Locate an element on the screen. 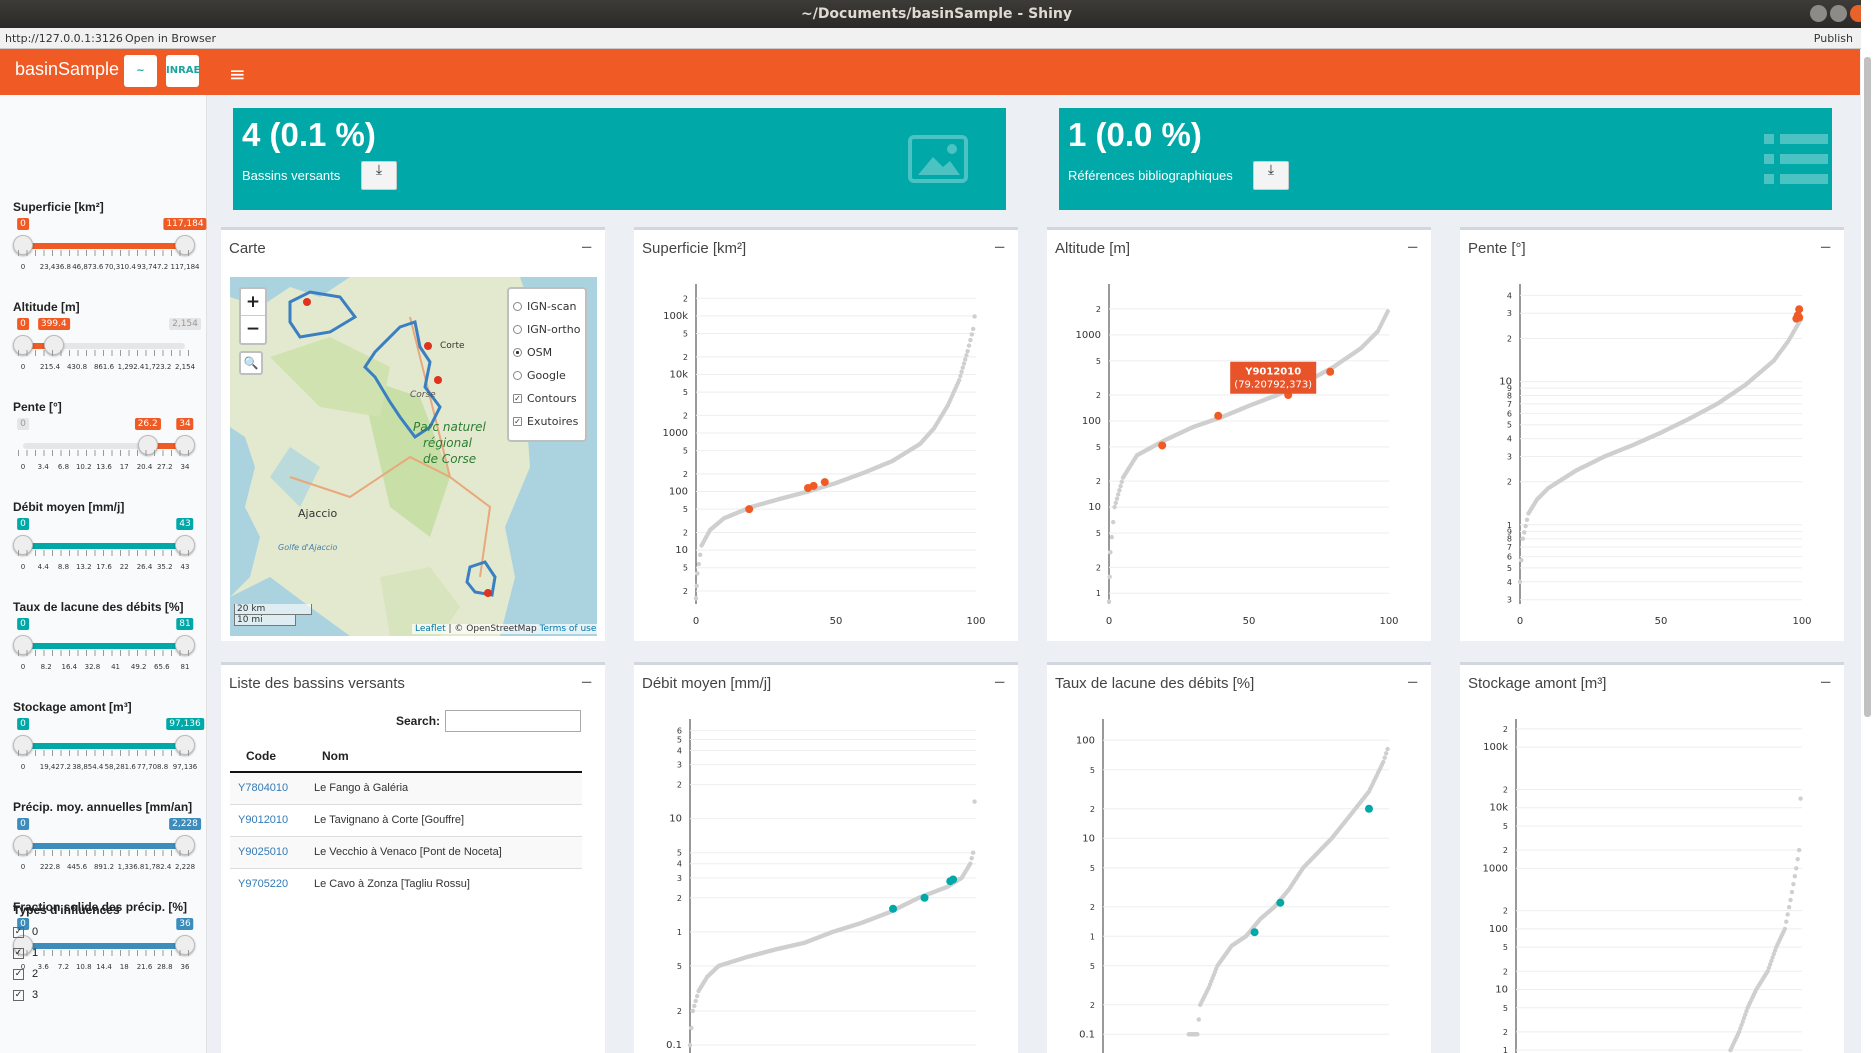 Image resolution: width=1873 pixels, height=1053 pixels. download-references-button: ⤓ is located at coordinates (1271, 175).